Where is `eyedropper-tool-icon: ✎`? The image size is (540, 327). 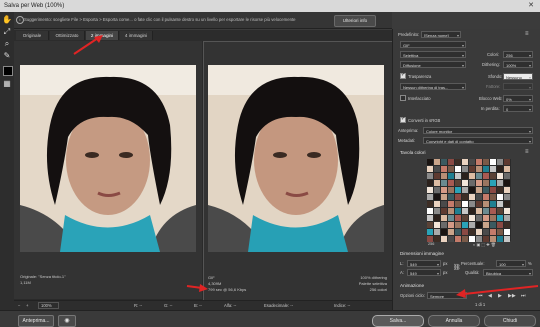
eyedropper-tool-icon: ✎ is located at coordinates (7, 56).